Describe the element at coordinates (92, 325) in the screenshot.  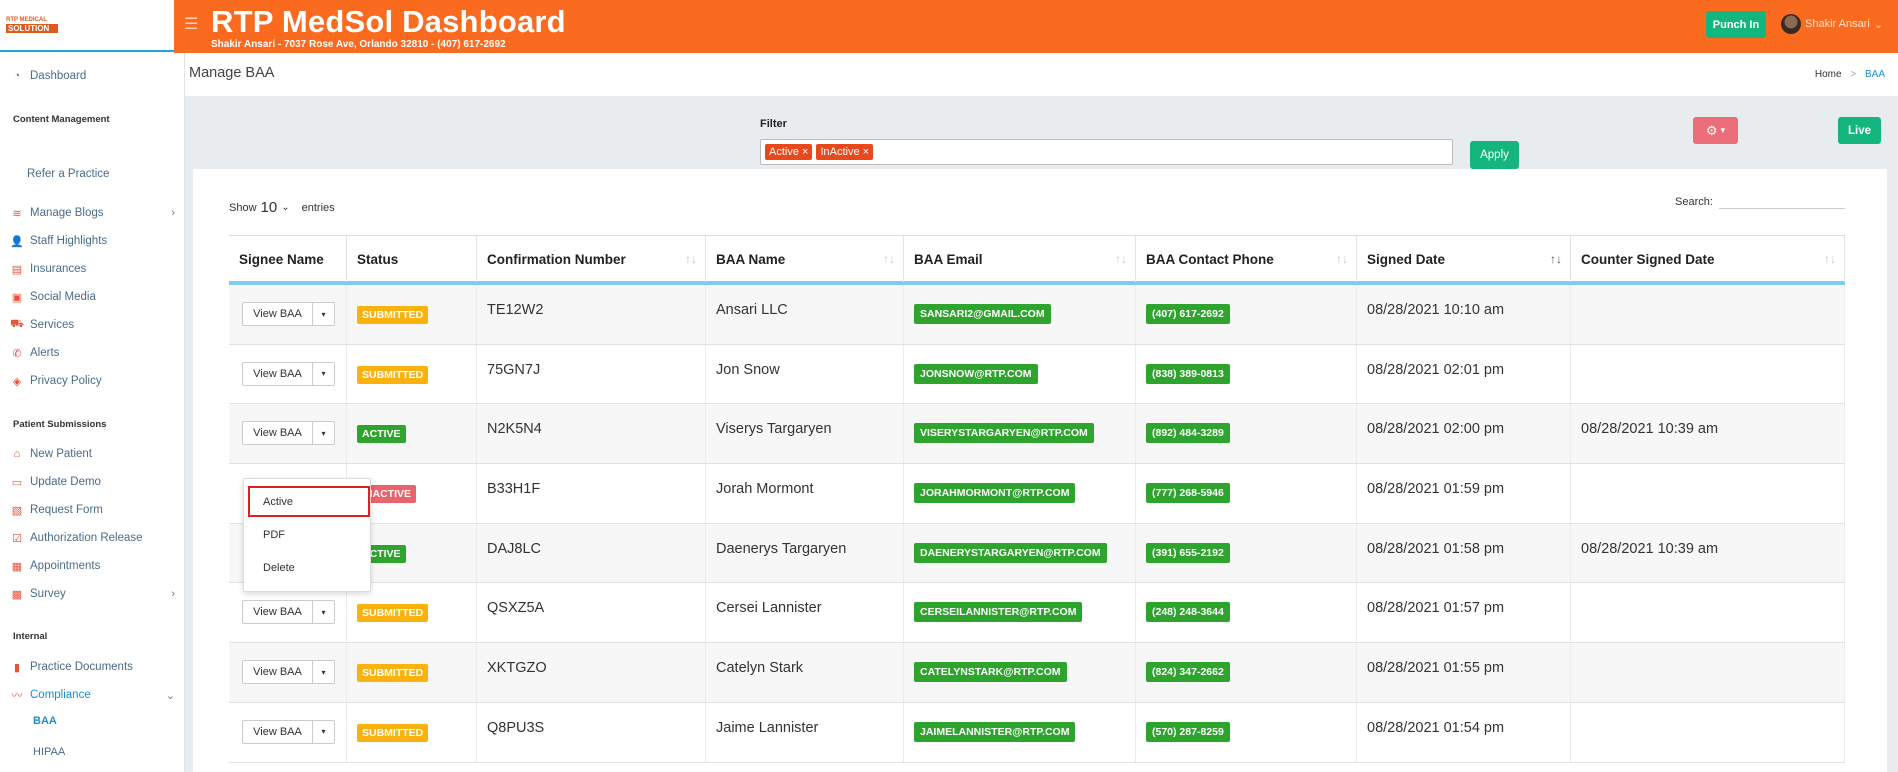
I see `sidebar-item-services: ⛟ Services` at that location.